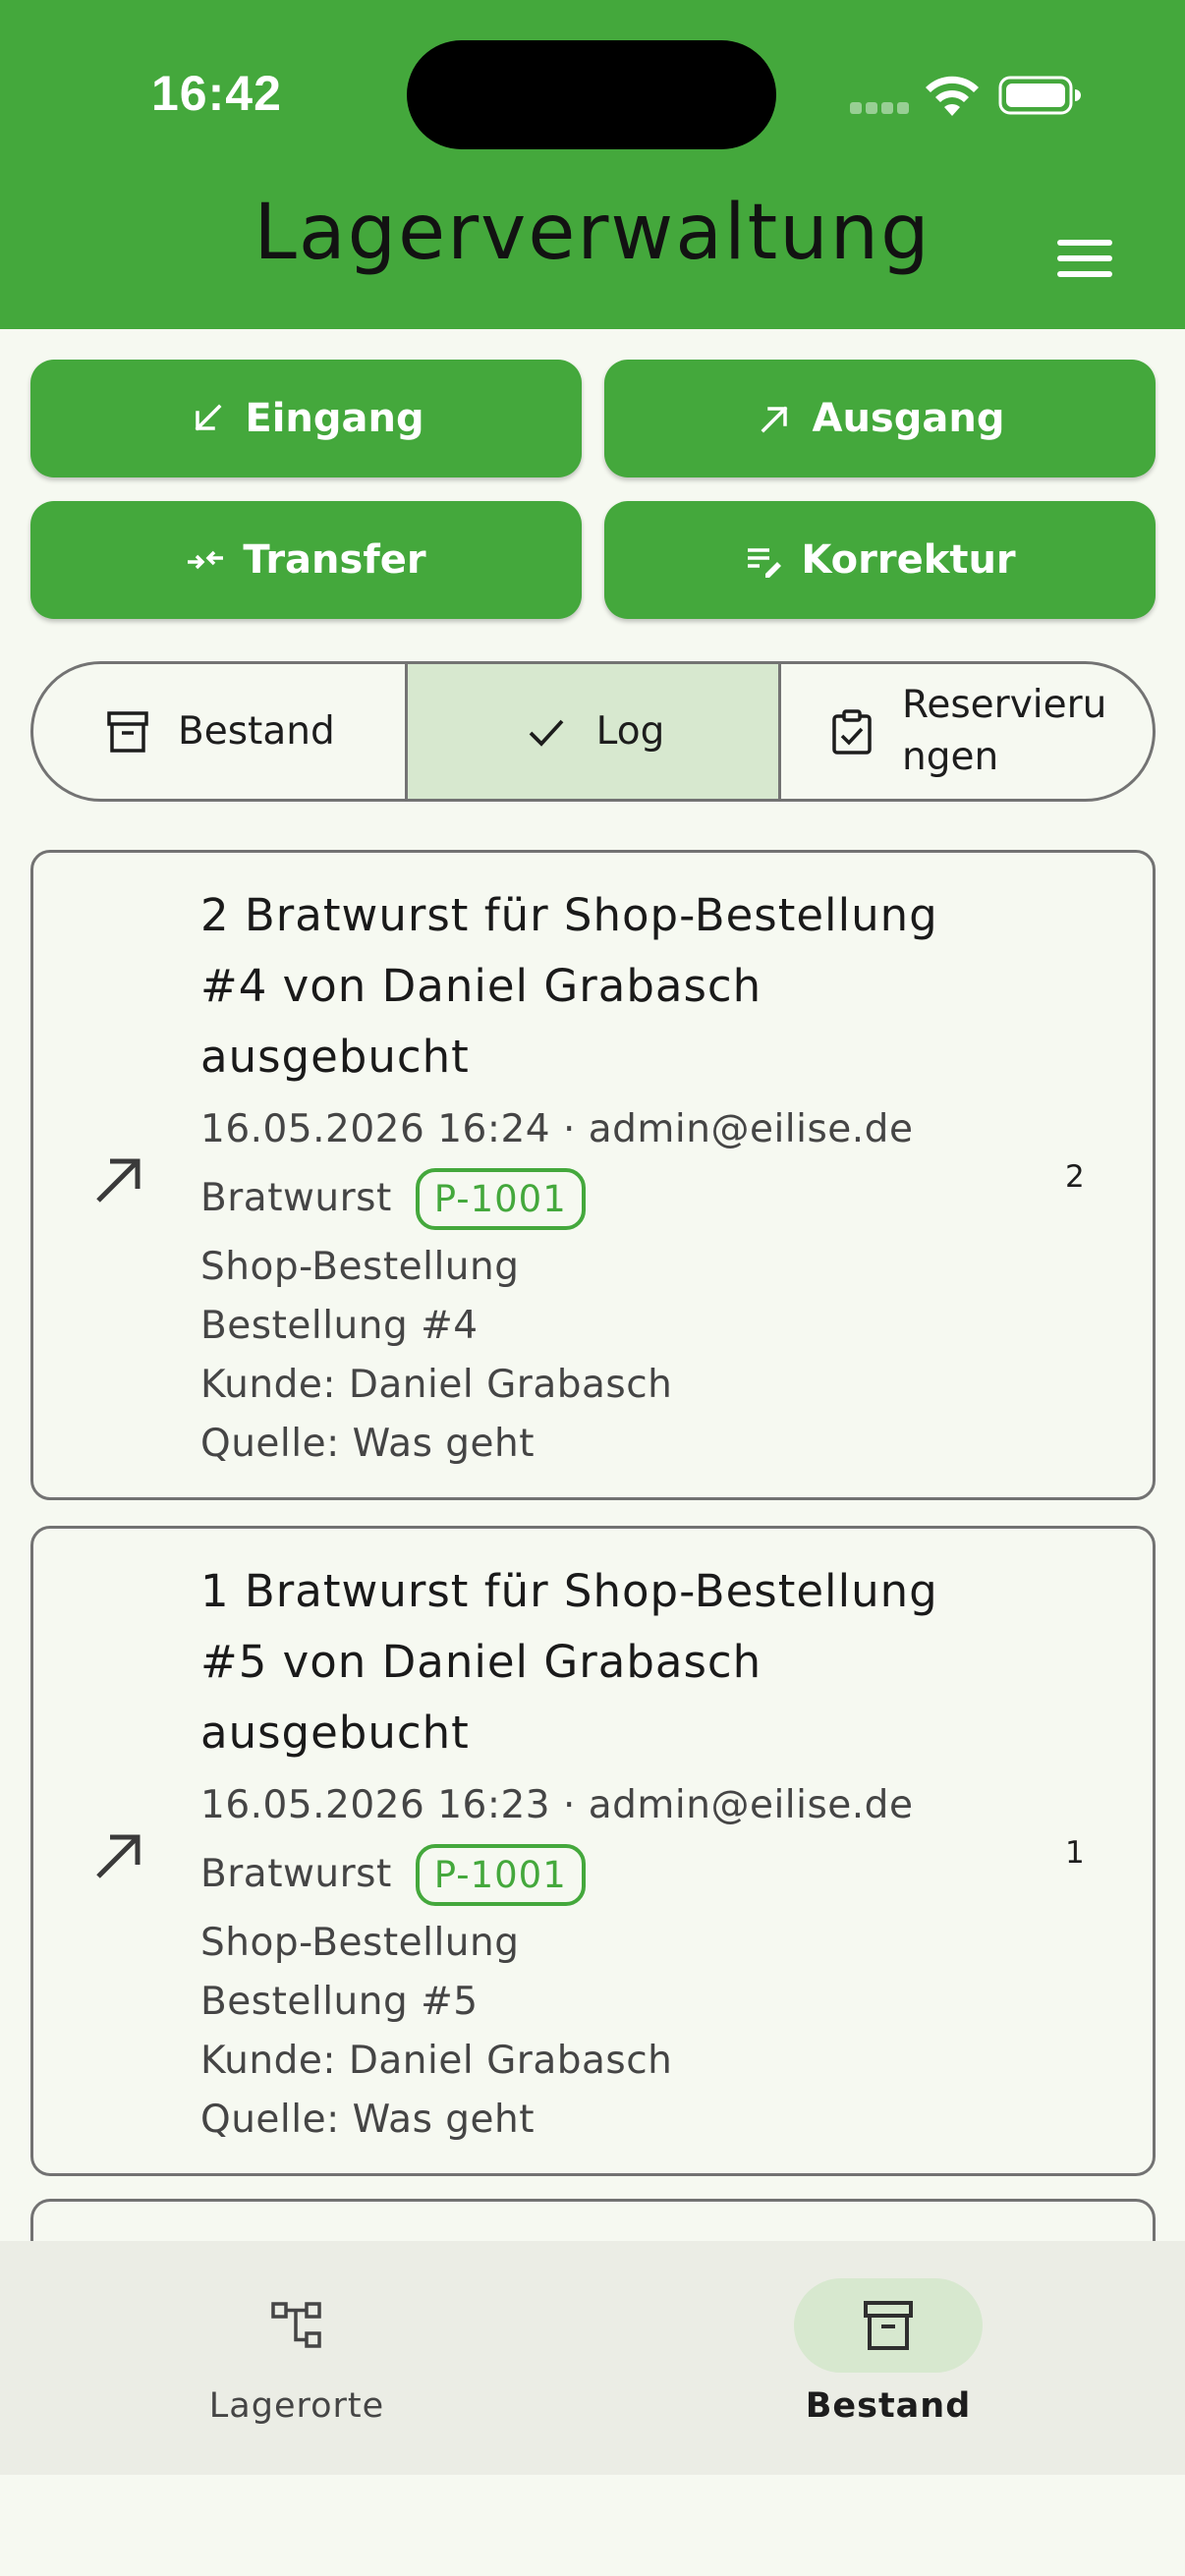 The width and height of the screenshot is (1185, 2576). Describe the element at coordinates (206, 560) in the screenshot. I see `transfer-arrows-icon` at that location.